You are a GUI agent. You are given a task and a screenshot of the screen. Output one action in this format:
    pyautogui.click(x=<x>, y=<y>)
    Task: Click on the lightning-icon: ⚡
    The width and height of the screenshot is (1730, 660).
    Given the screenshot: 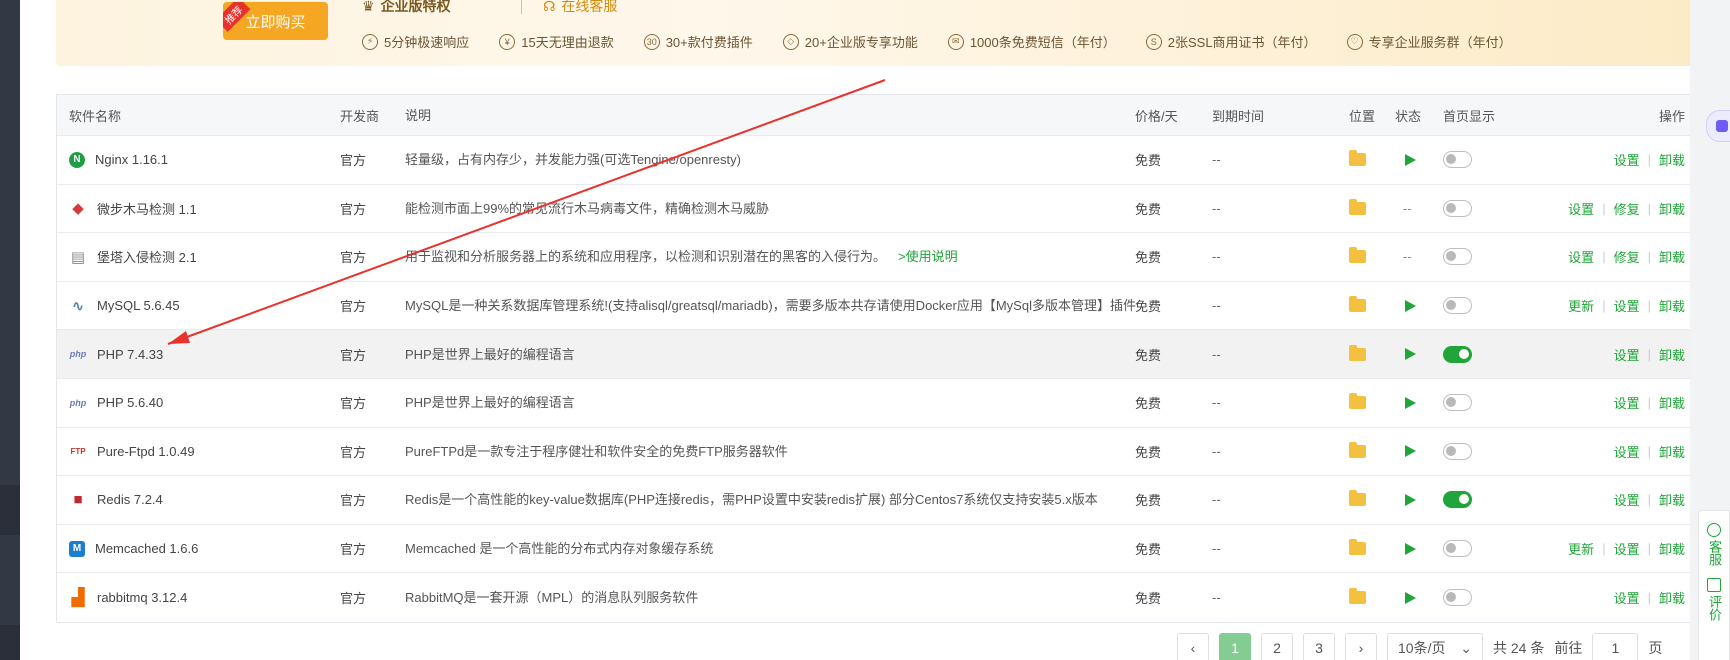 What is the action you would take?
    pyautogui.click(x=370, y=41)
    